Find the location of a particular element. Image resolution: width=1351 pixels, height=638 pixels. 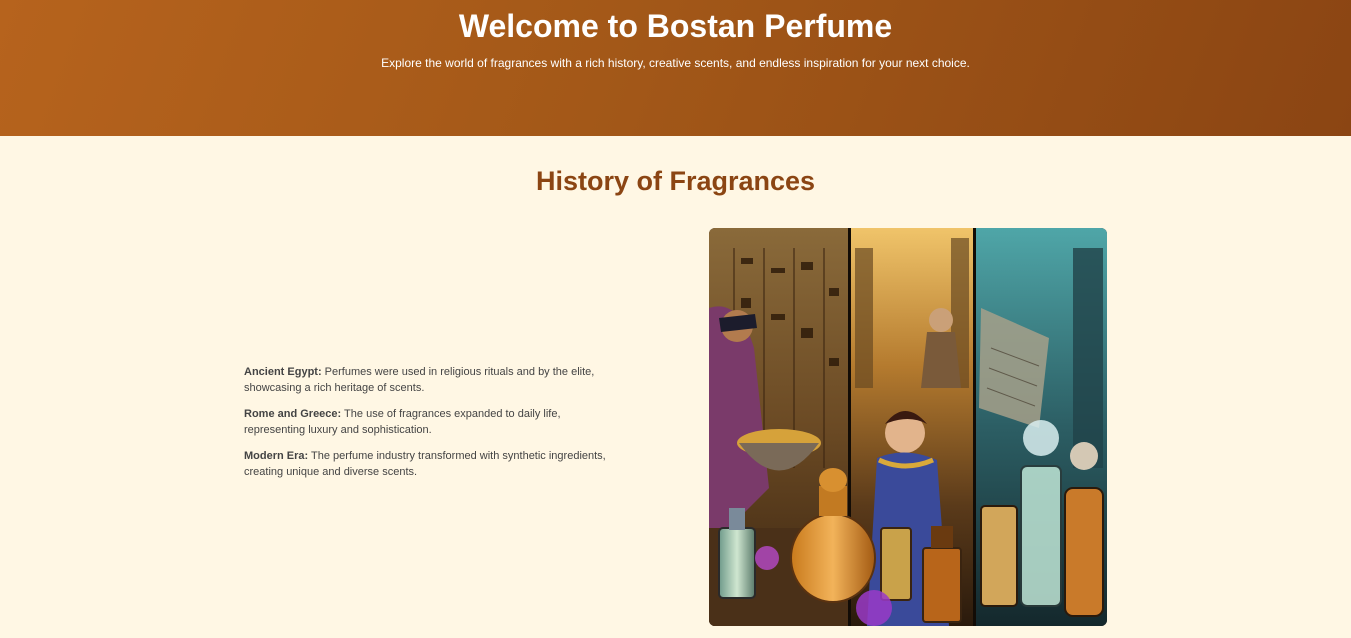

history-item-label: Modern Era: is located at coordinates (276, 456).